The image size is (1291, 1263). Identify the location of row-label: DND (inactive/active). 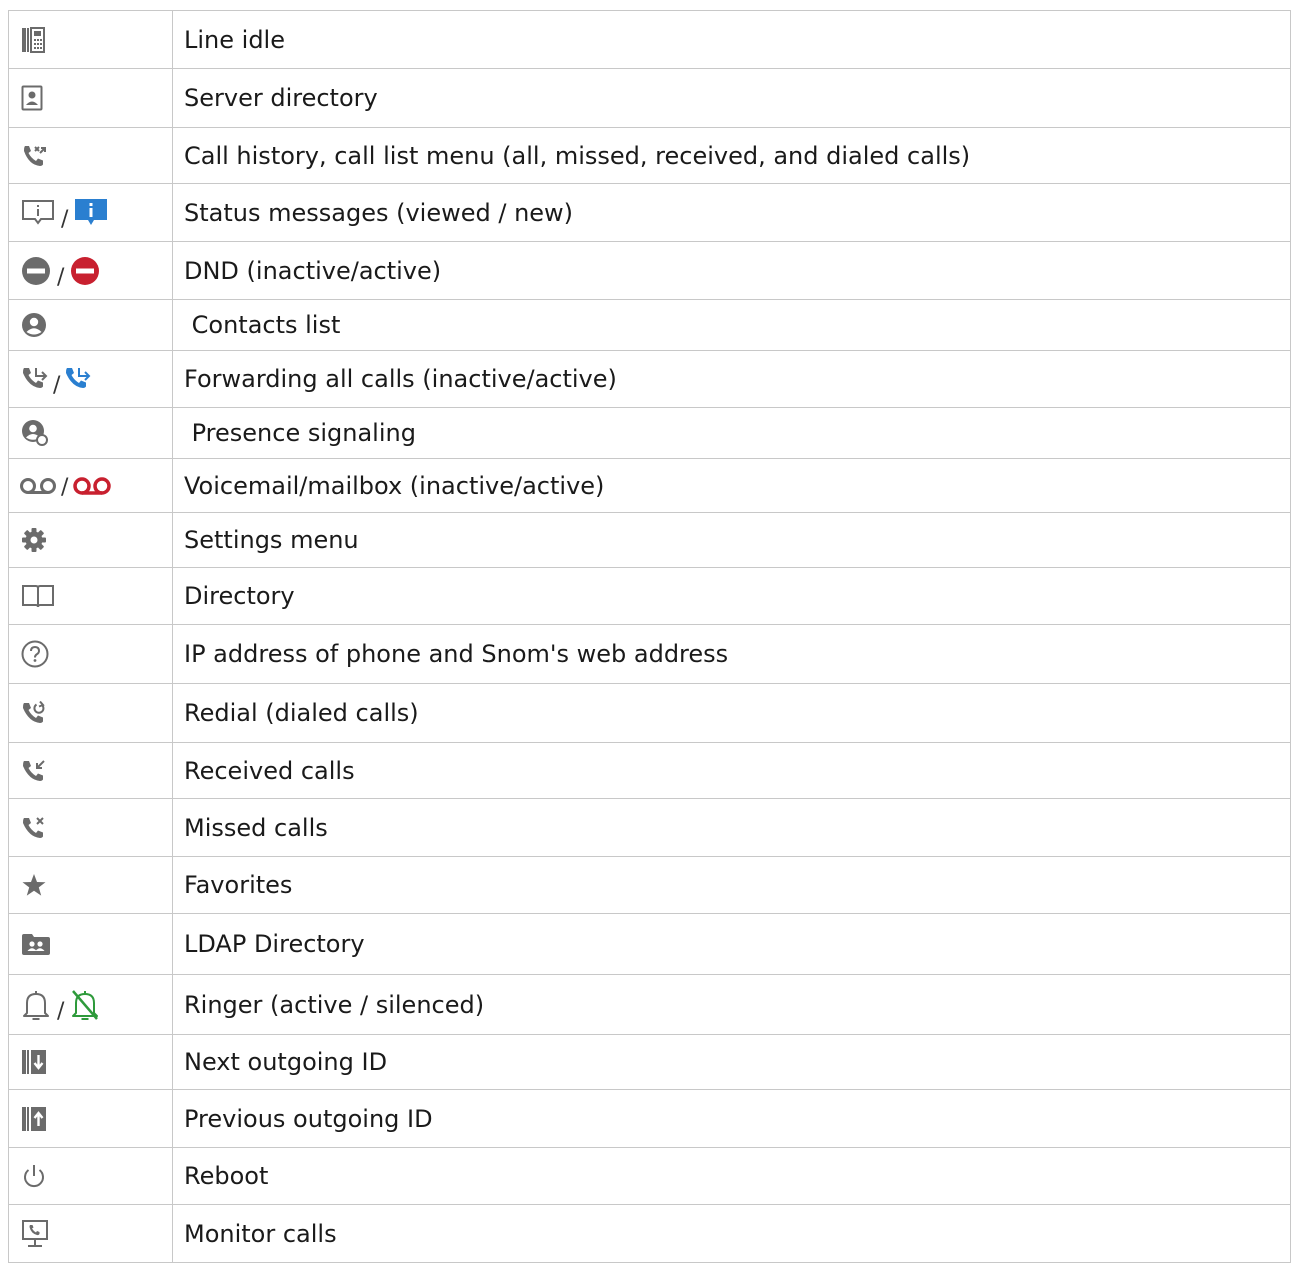
(731, 270).